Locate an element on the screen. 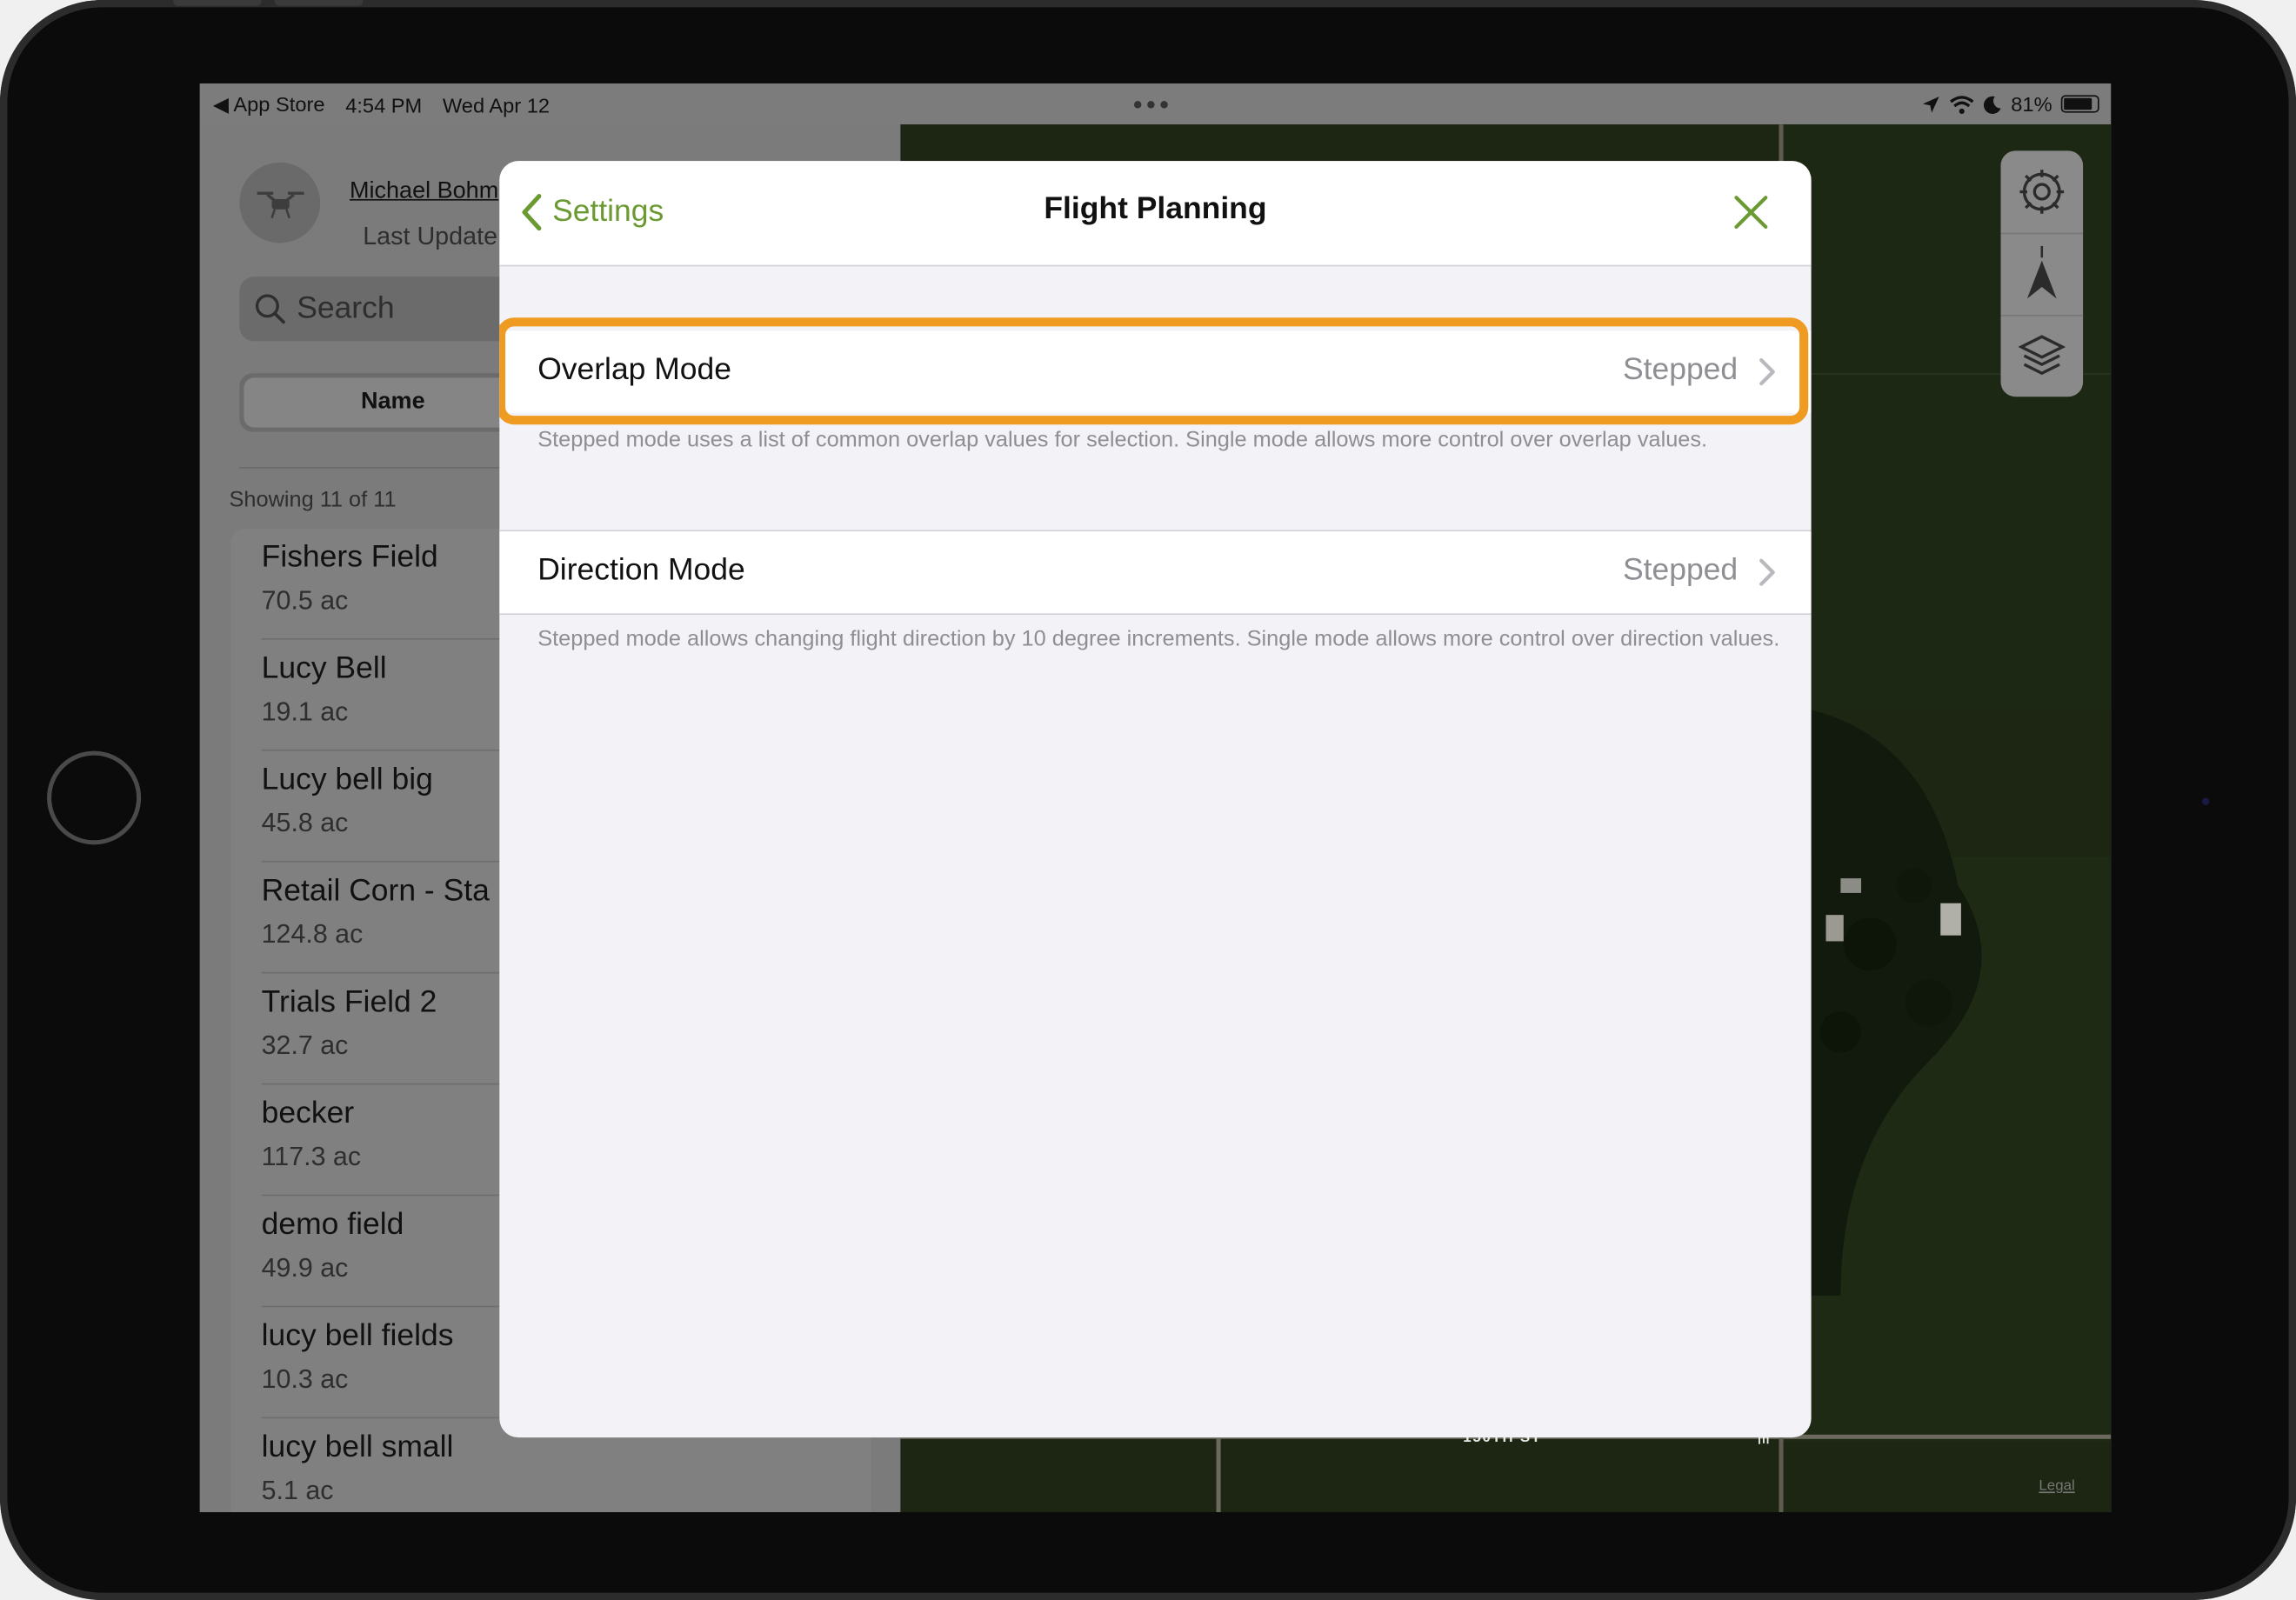 The width and height of the screenshot is (2296, 1600). layers-icon is located at coordinates (2042, 355).